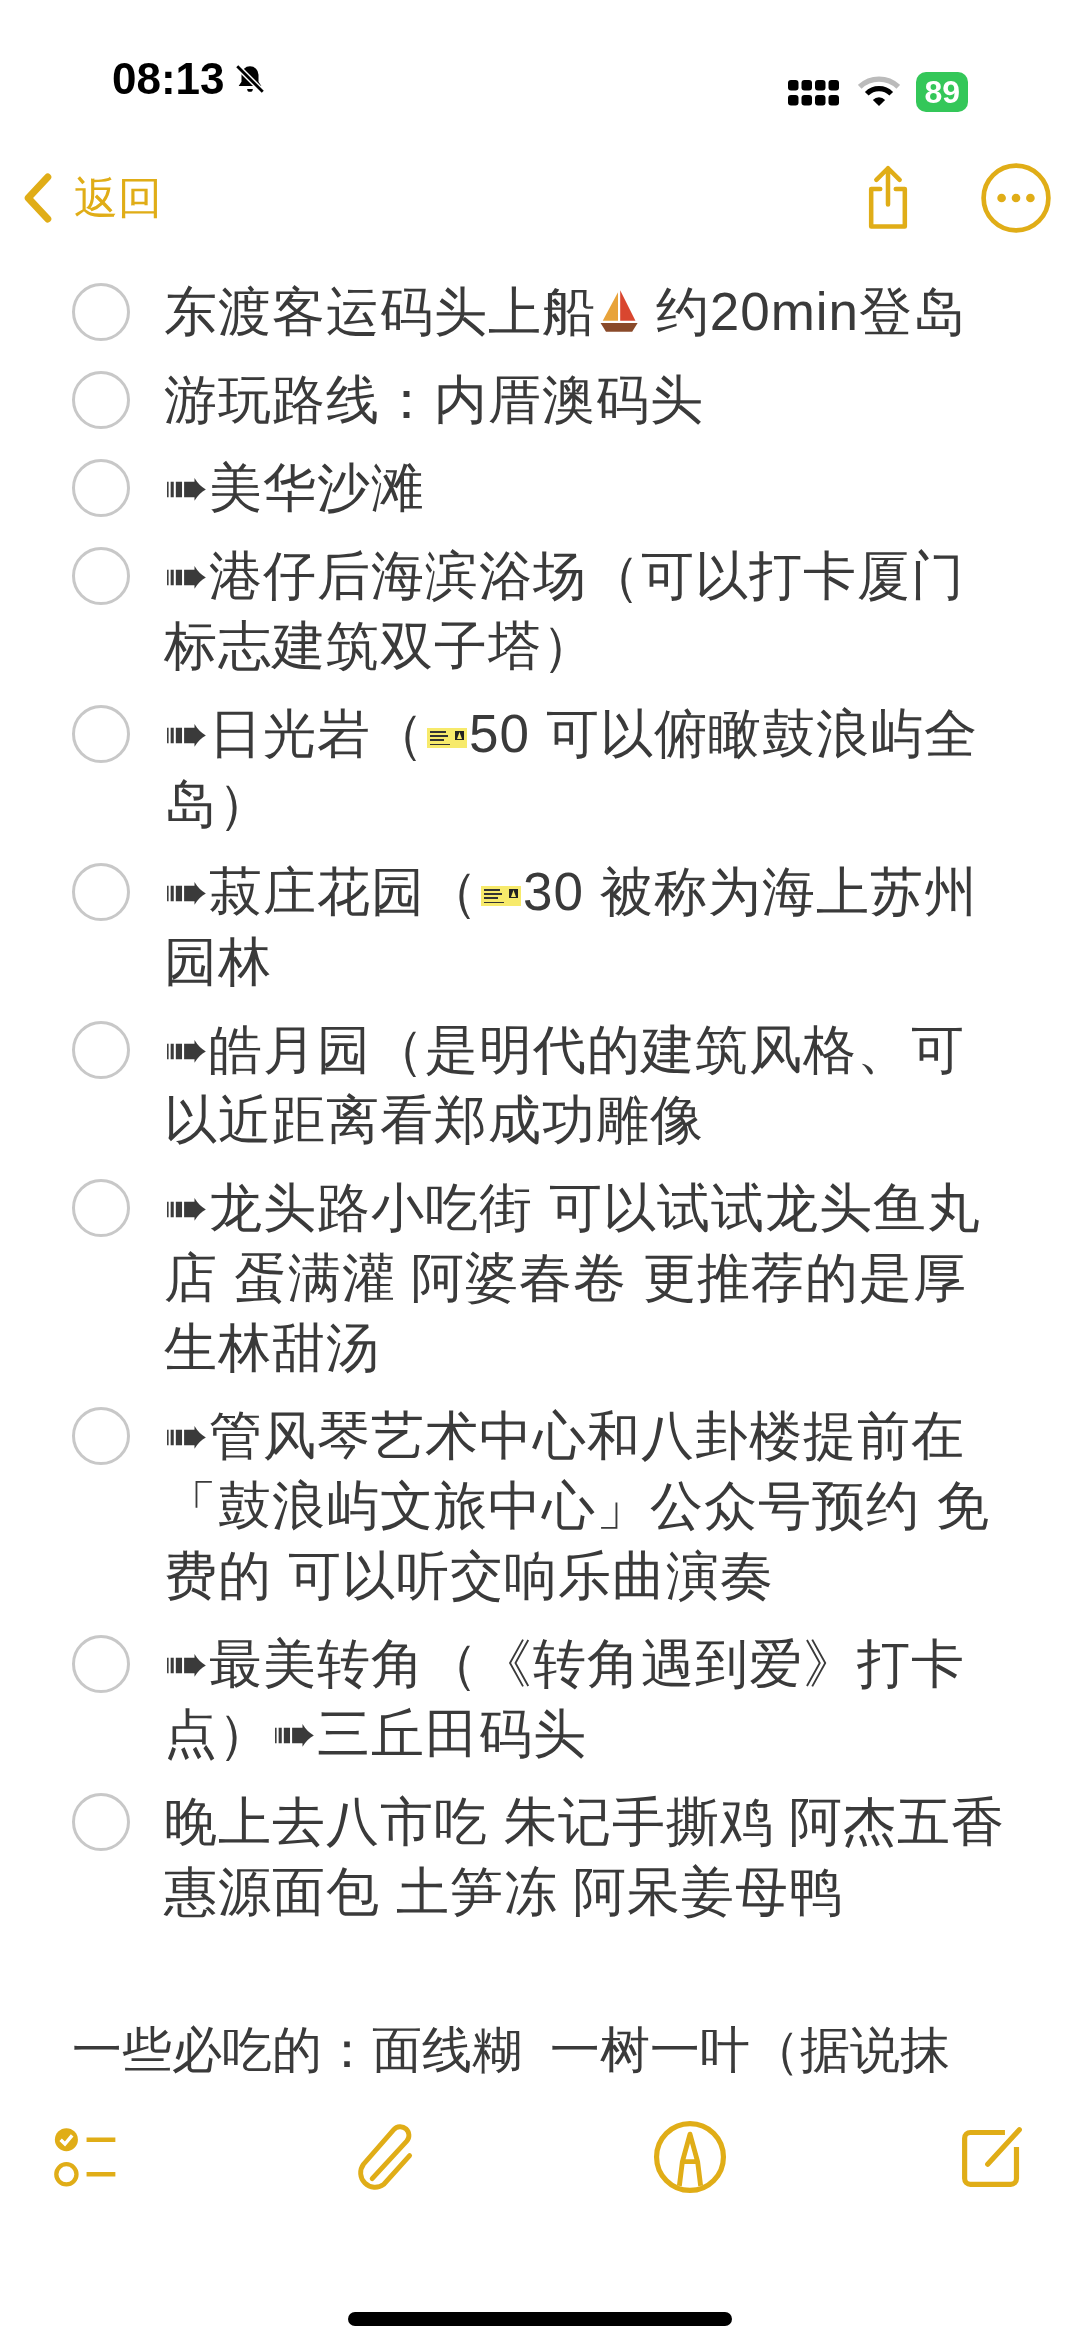 The width and height of the screenshot is (1080, 2348). What do you see at coordinates (573, 1278) in the screenshot?
I see `checklist-item-text: ➠龙头路小吃街 可以试试龙头鱼丸店 蛋满灌 阿婆春卷 更推荐的是厚生林甜汤` at bounding box center [573, 1278].